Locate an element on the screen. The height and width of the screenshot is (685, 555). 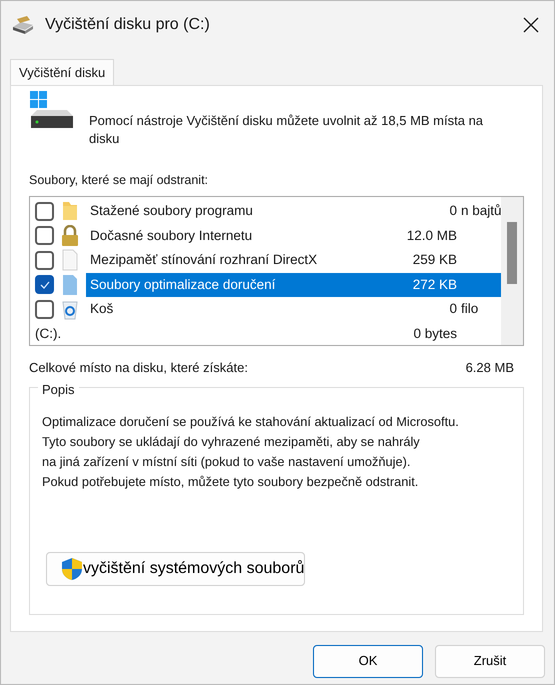
total-label: Celkové místo na disku, které získáte: is located at coordinates (138, 367).